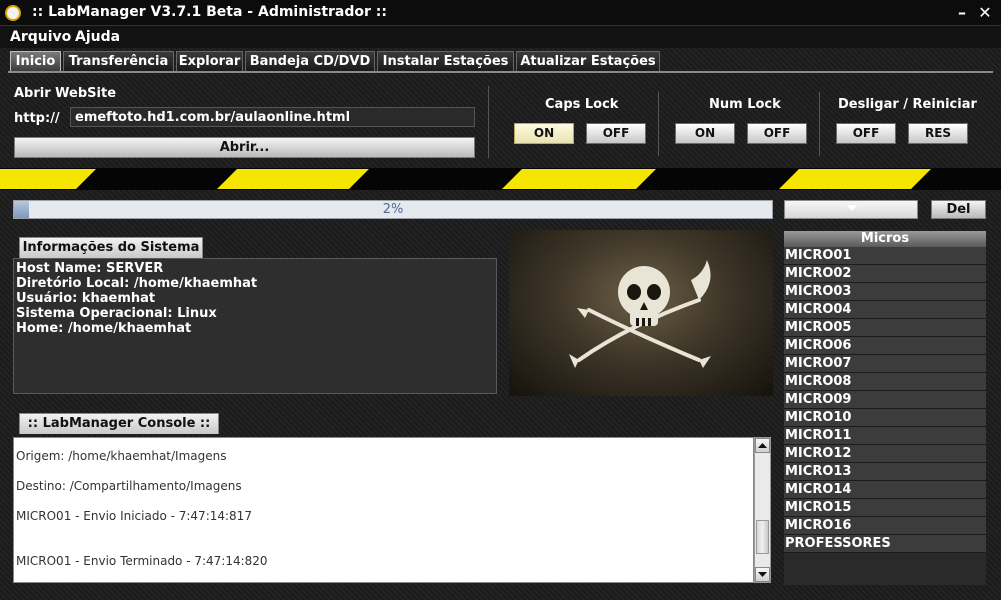 This screenshot has width=1001, height=600. I want to click on close-button: ✕, so click(985, 13).